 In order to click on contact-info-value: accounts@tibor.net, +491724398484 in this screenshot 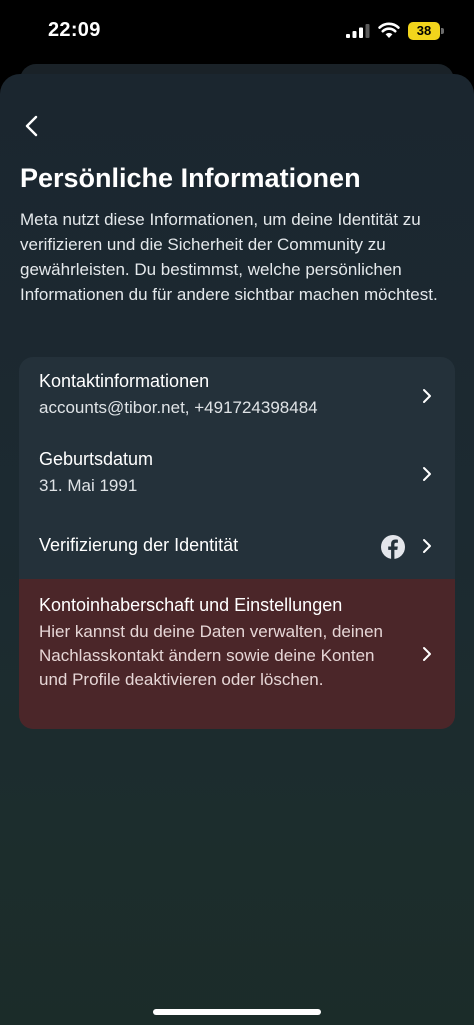, I will do `click(178, 407)`.